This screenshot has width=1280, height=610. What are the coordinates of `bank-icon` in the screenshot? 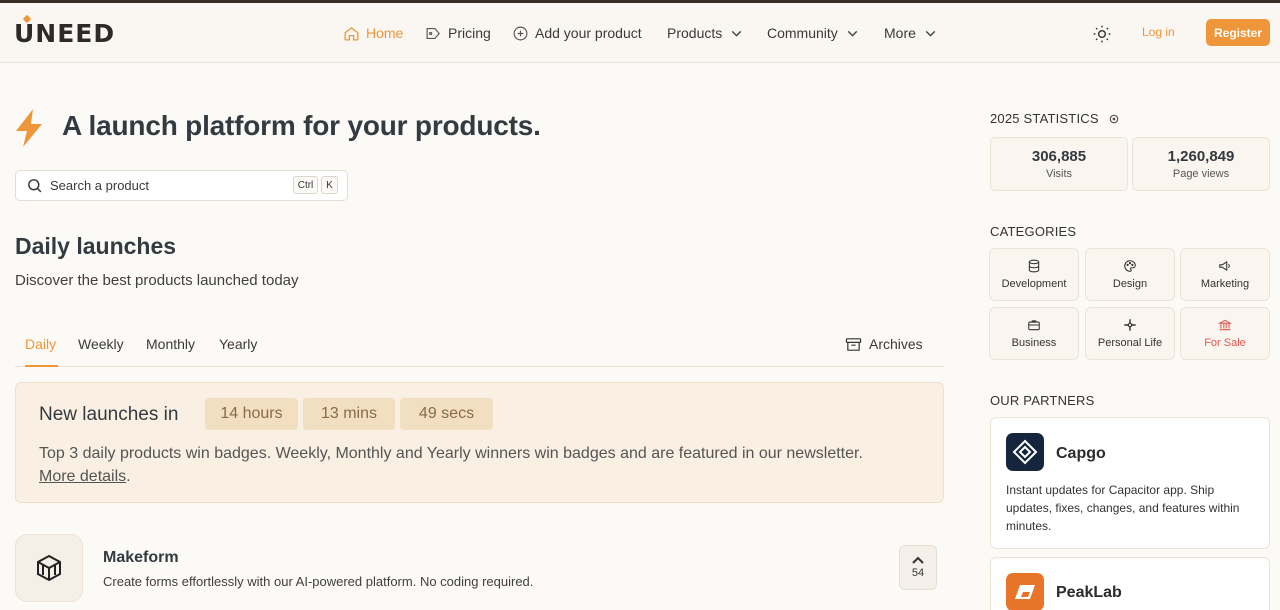 It's located at (1225, 325).